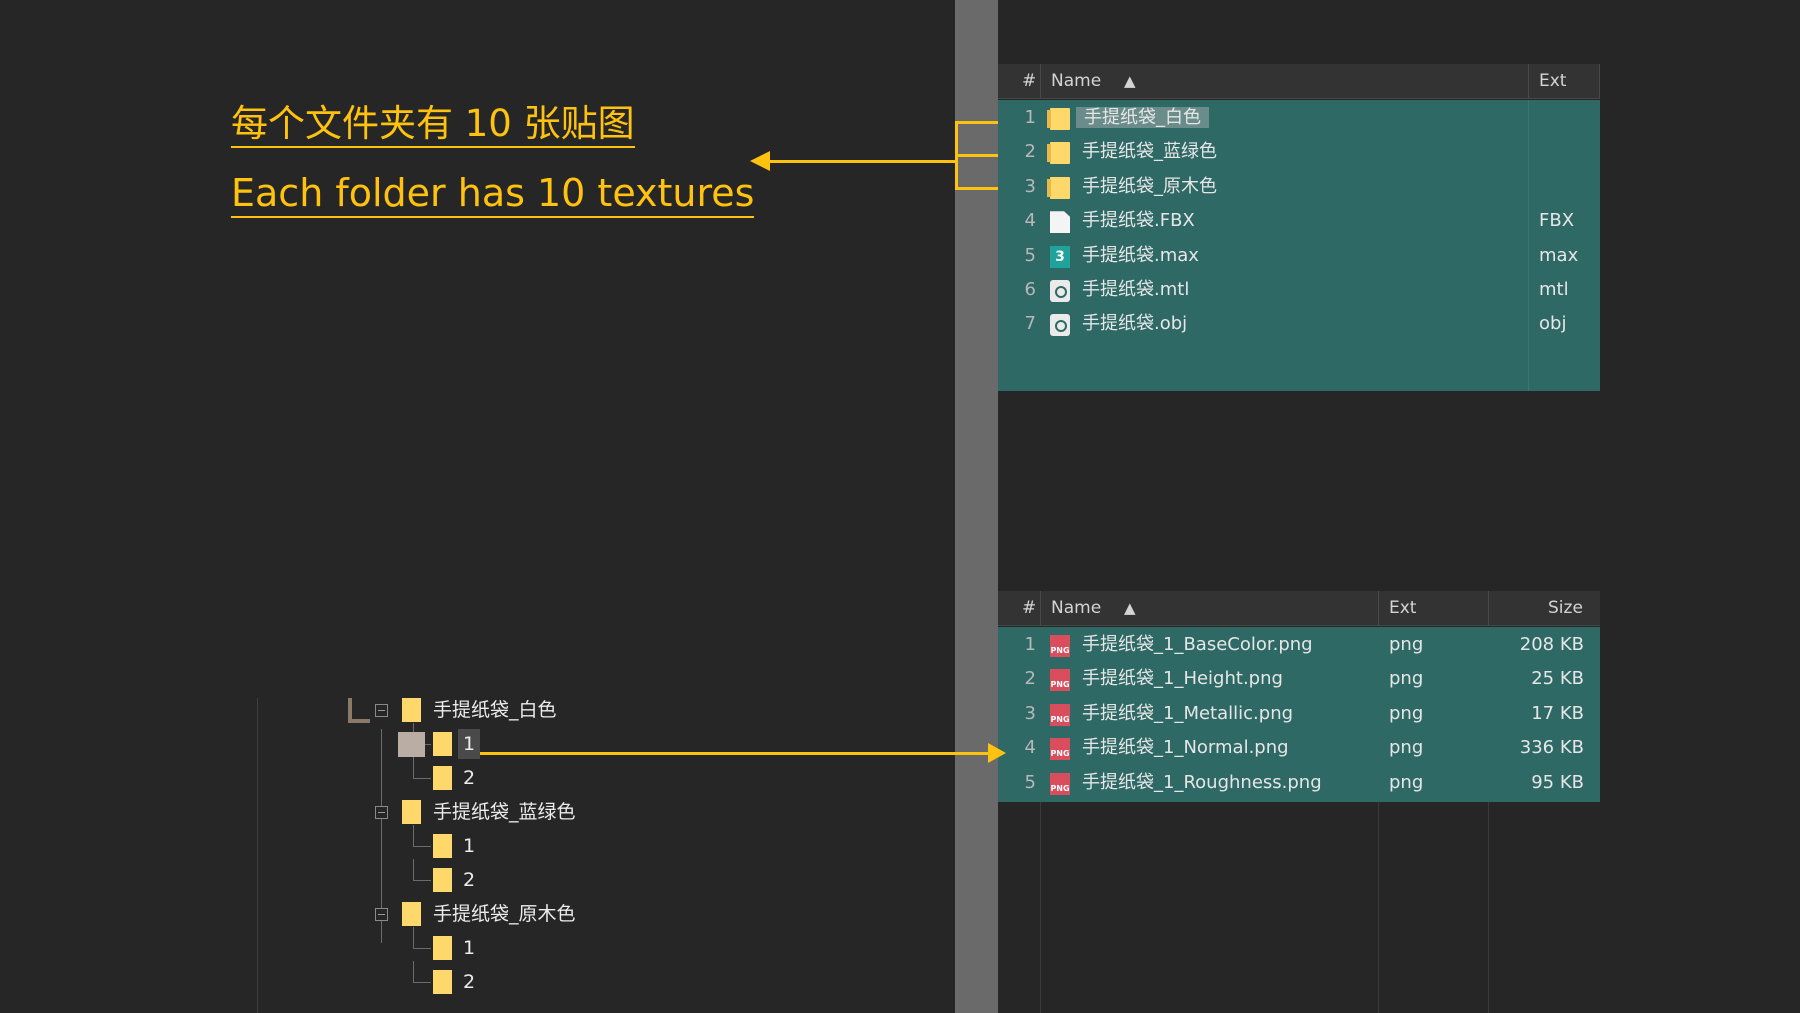  Describe the element at coordinates (1299, 645) in the screenshot. I see `file-row: 1 PNG 手提纸袋_1_BaseColor.png png 208 KB` at that location.